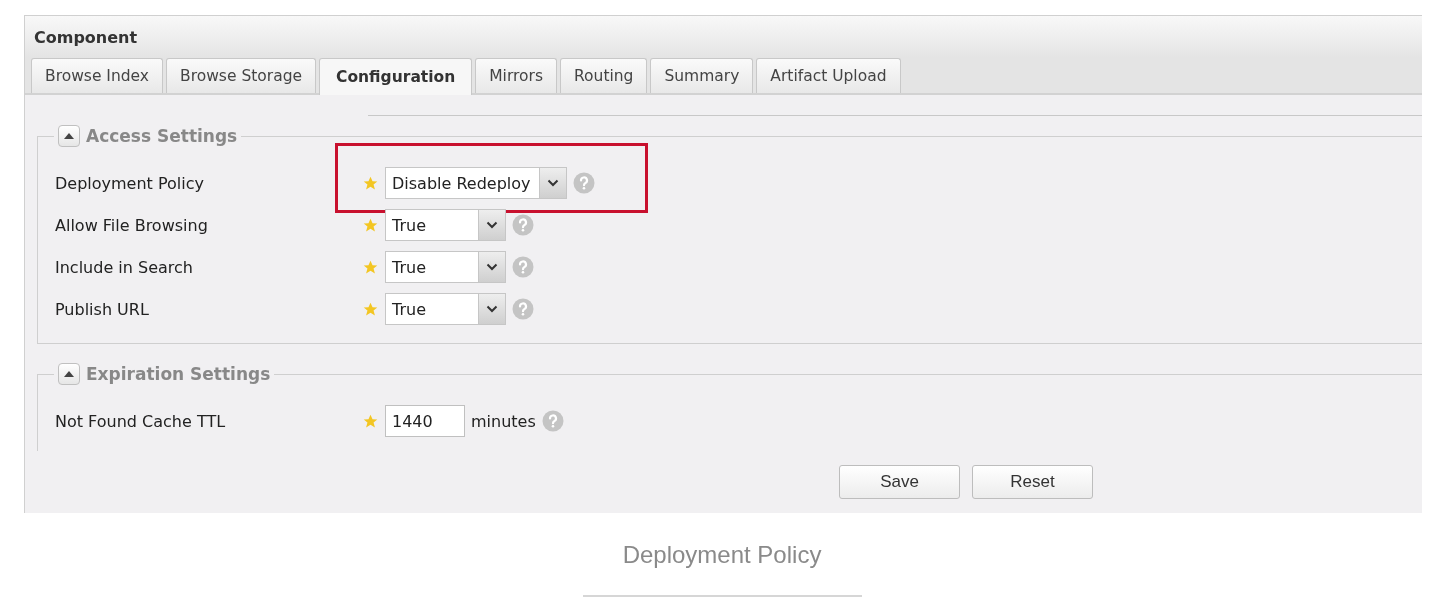  I want to click on unit-label: minutes, so click(503, 421).